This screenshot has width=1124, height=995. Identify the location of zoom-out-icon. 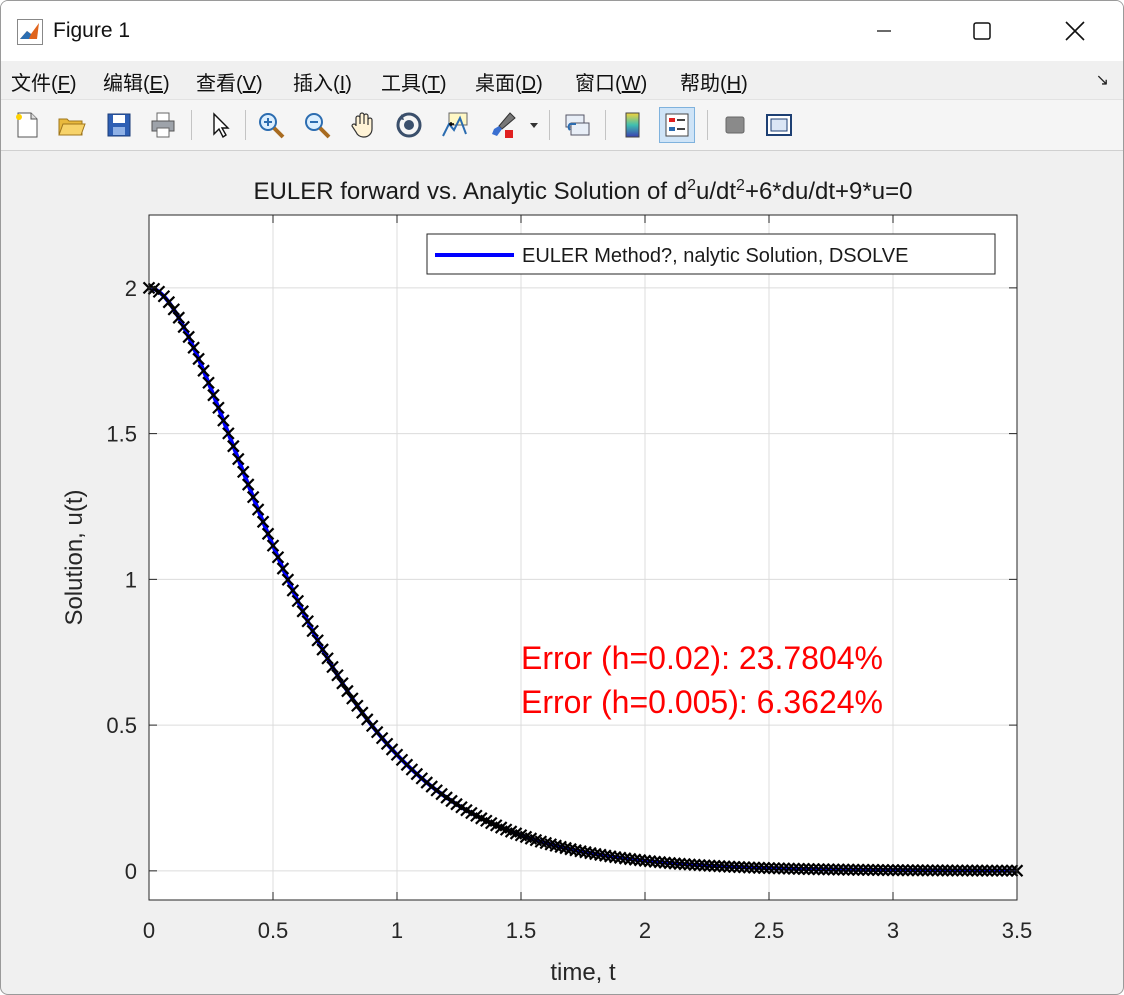
(318, 126).